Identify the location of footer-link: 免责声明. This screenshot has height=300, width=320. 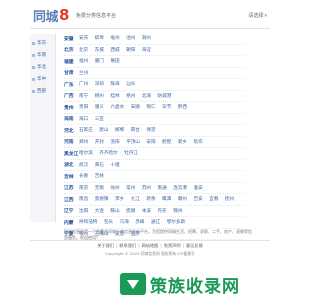
(172, 245).